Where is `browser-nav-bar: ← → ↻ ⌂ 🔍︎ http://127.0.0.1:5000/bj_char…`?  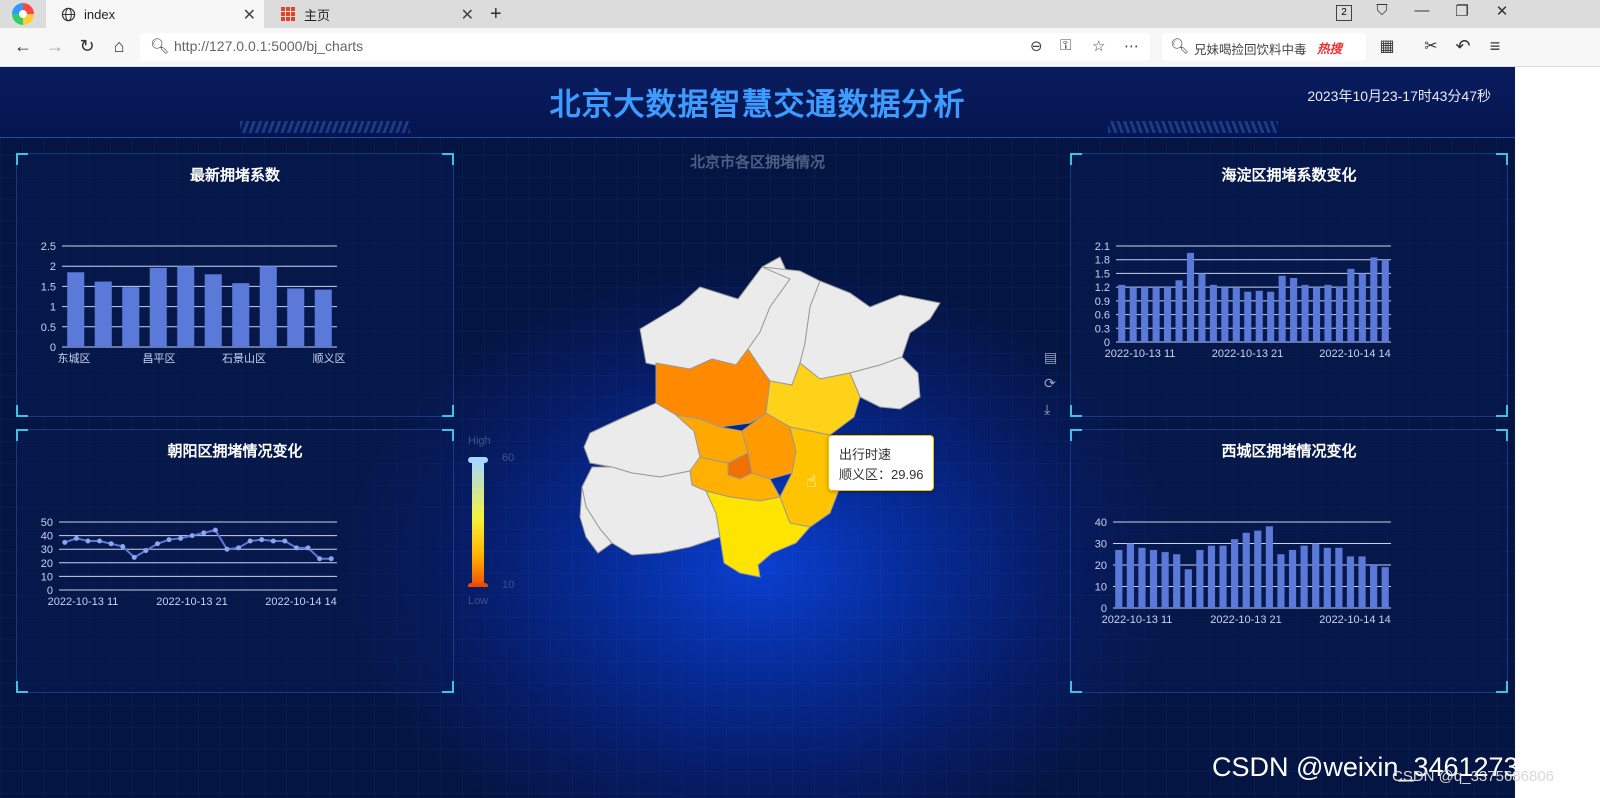 browser-nav-bar: ← → ↻ ⌂ 🔍︎ http://127.0.0.1:5000/bj_char… is located at coordinates (800, 47).